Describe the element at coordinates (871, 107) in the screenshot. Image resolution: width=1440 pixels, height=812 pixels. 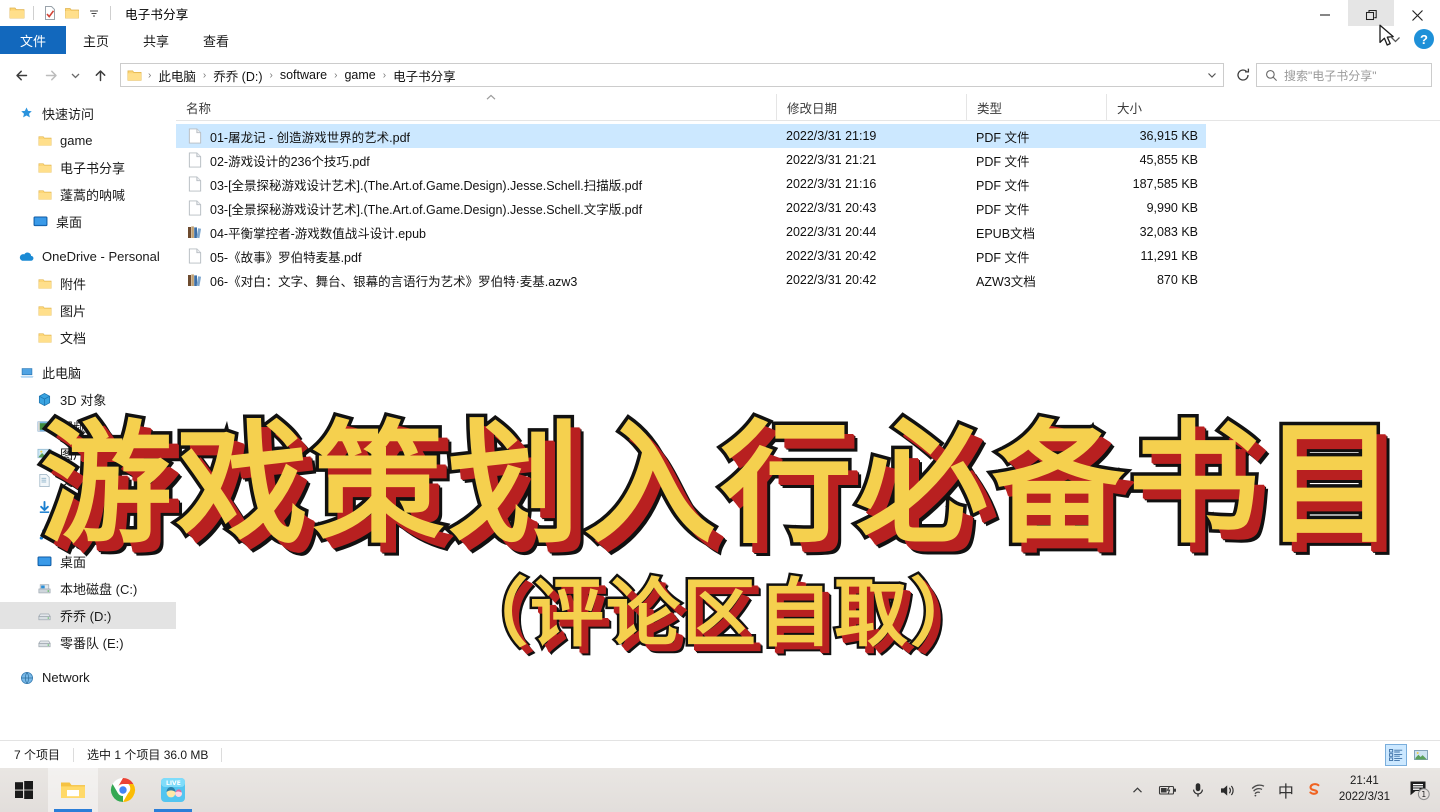
I see `column-header-date: 修改日期` at that location.